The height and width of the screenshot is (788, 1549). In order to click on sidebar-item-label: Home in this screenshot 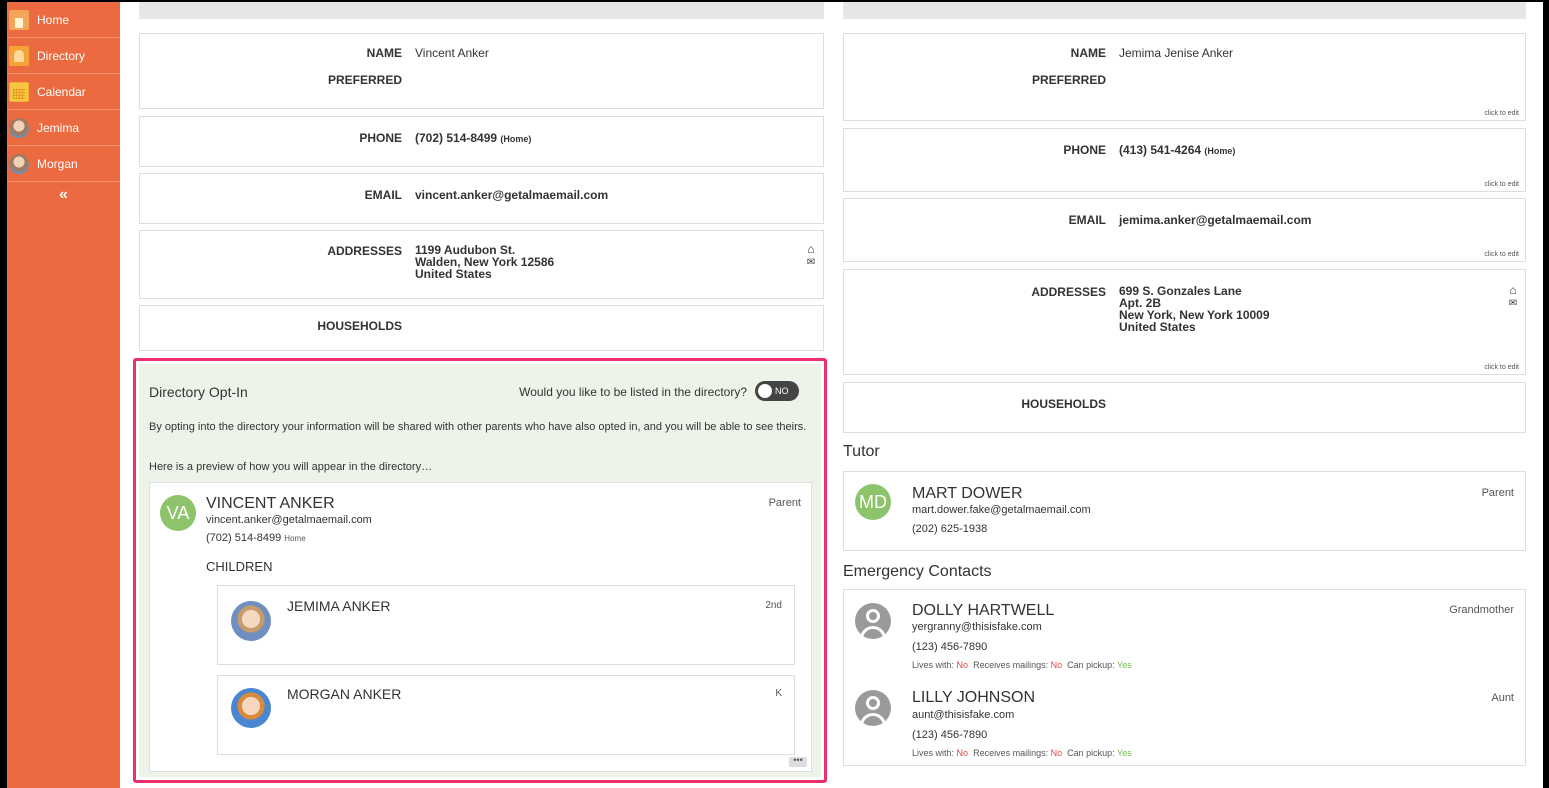, I will do `click(53, 19)`.